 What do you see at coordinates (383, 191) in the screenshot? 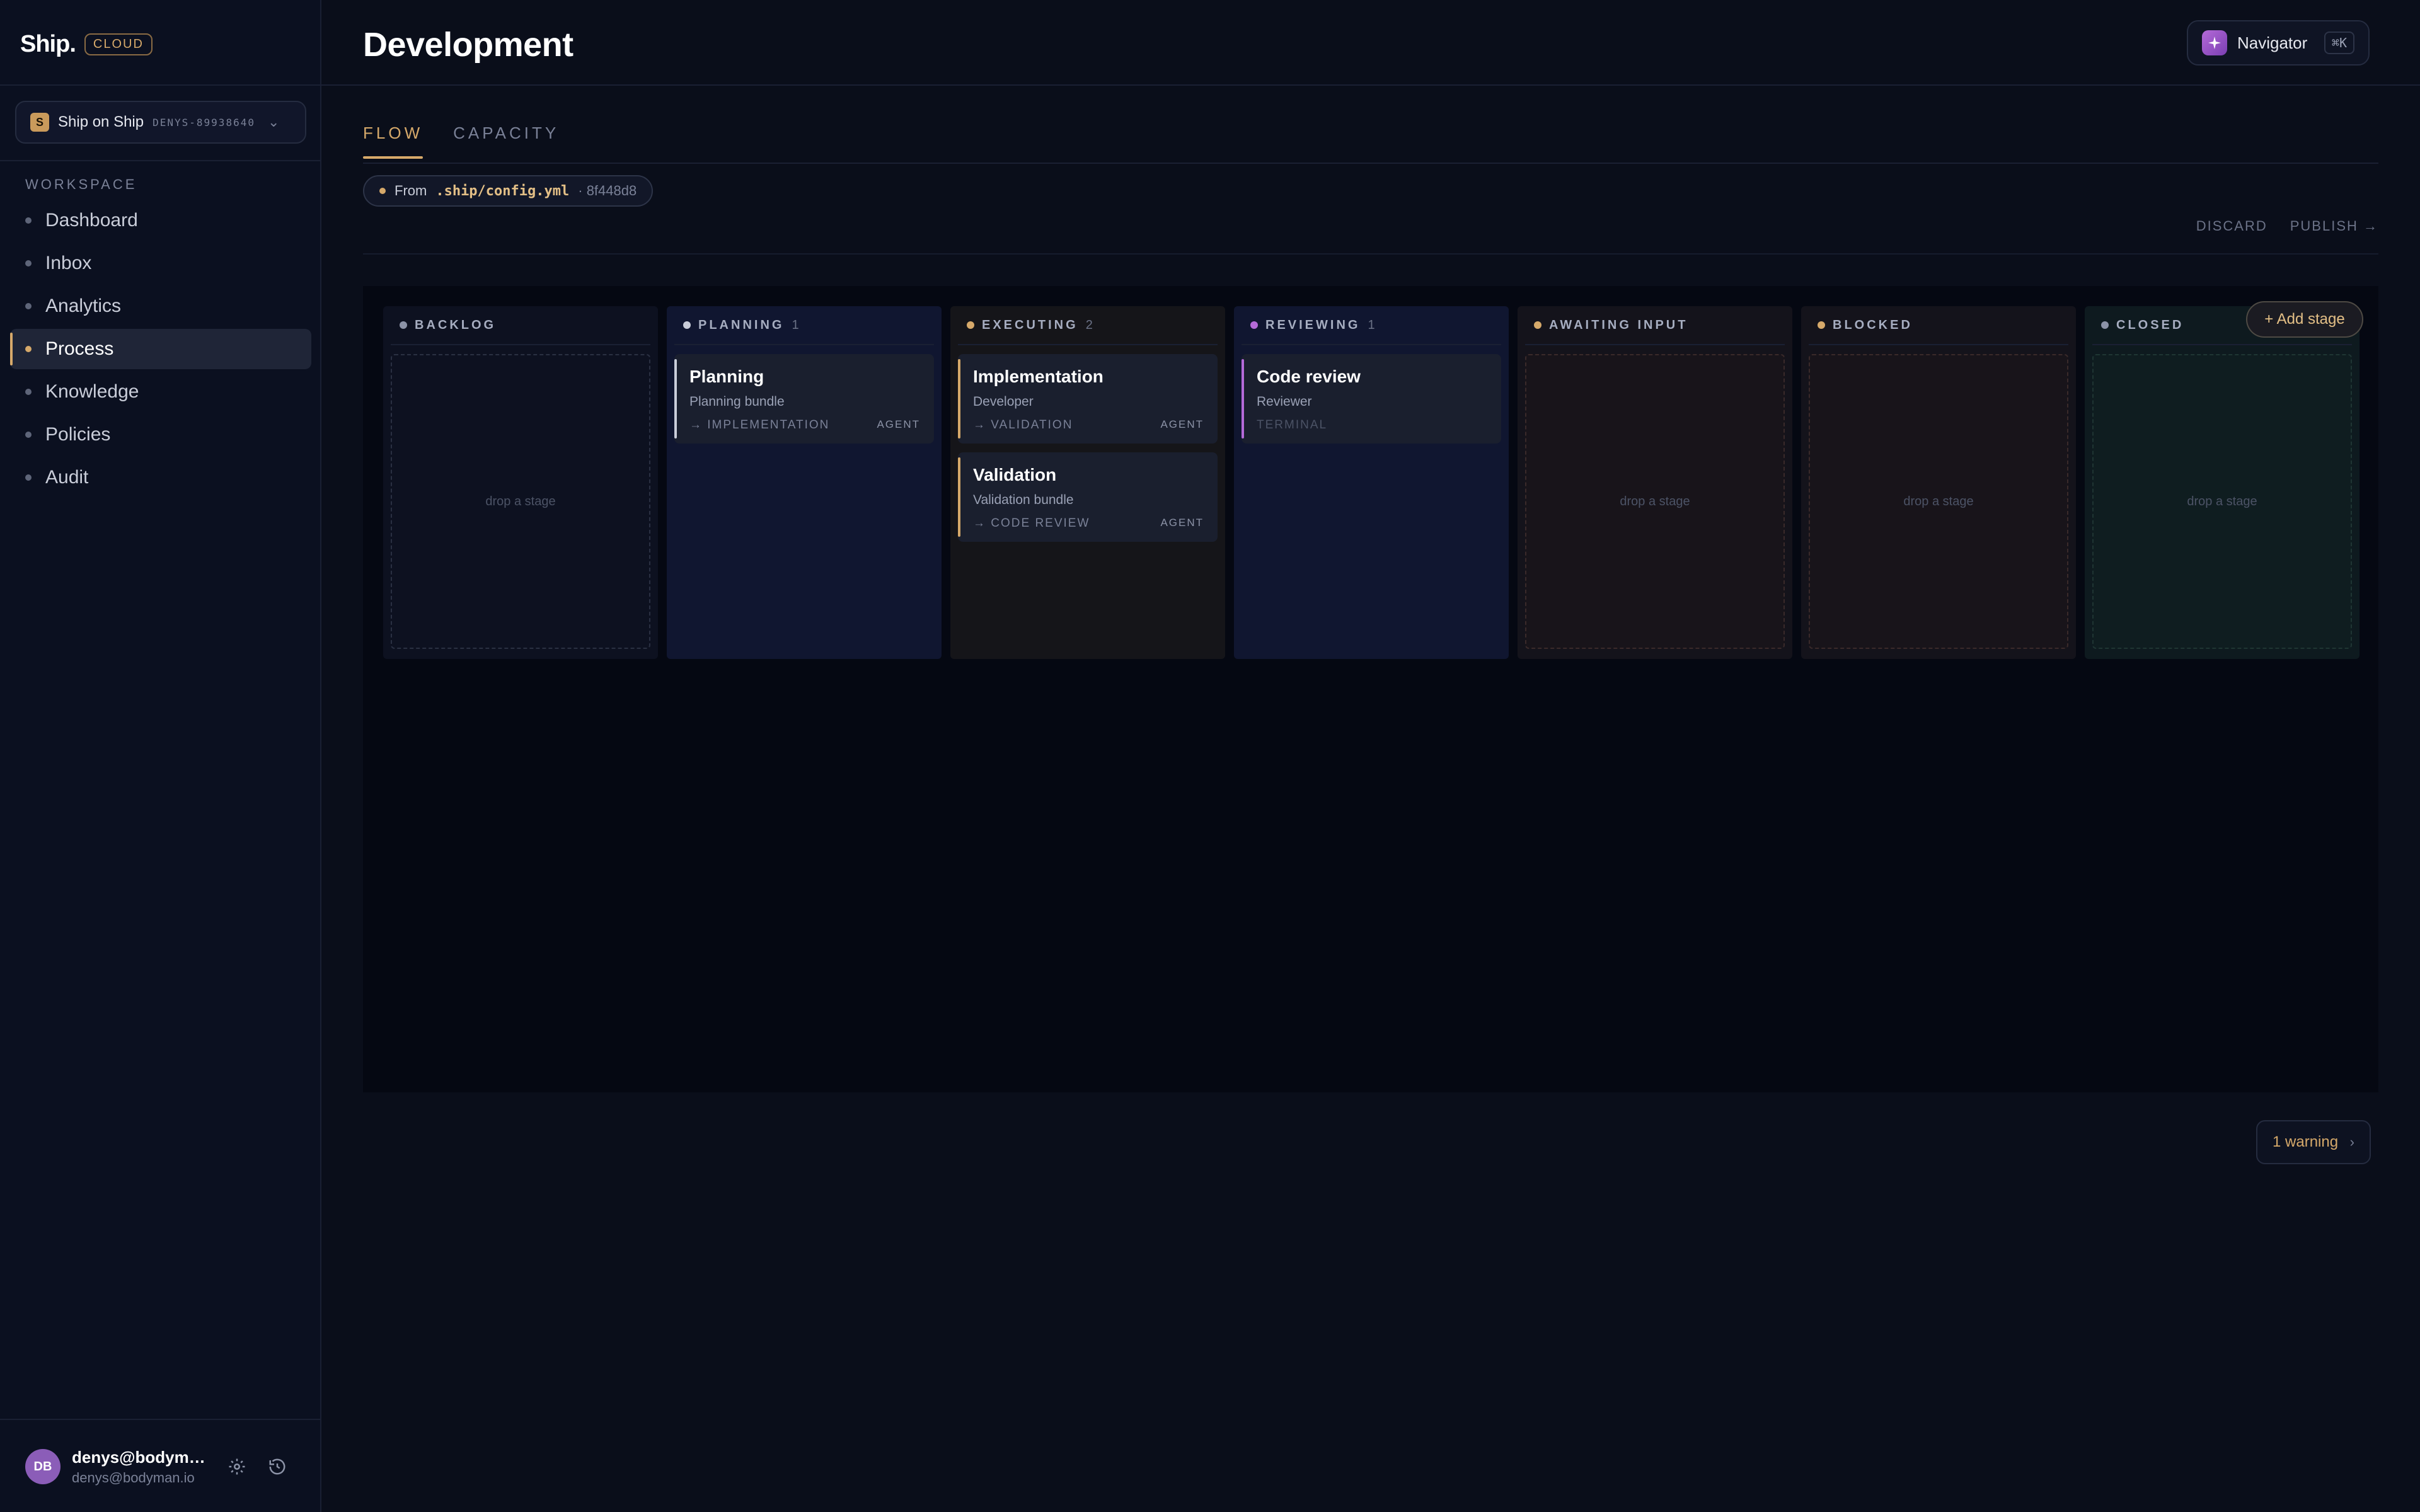
I see `status-dot` at bounding box center [383, 191].